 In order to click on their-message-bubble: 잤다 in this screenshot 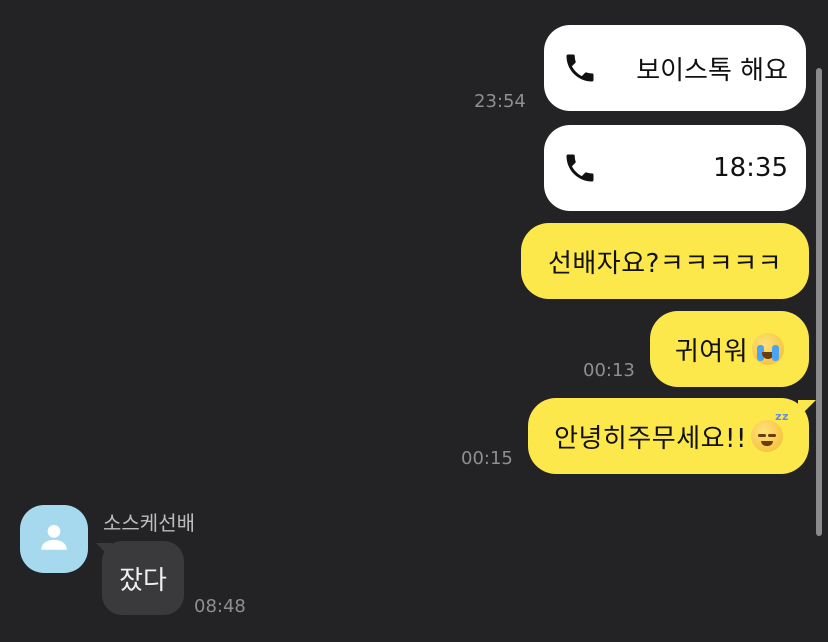, I will do `click(143, 578)`.